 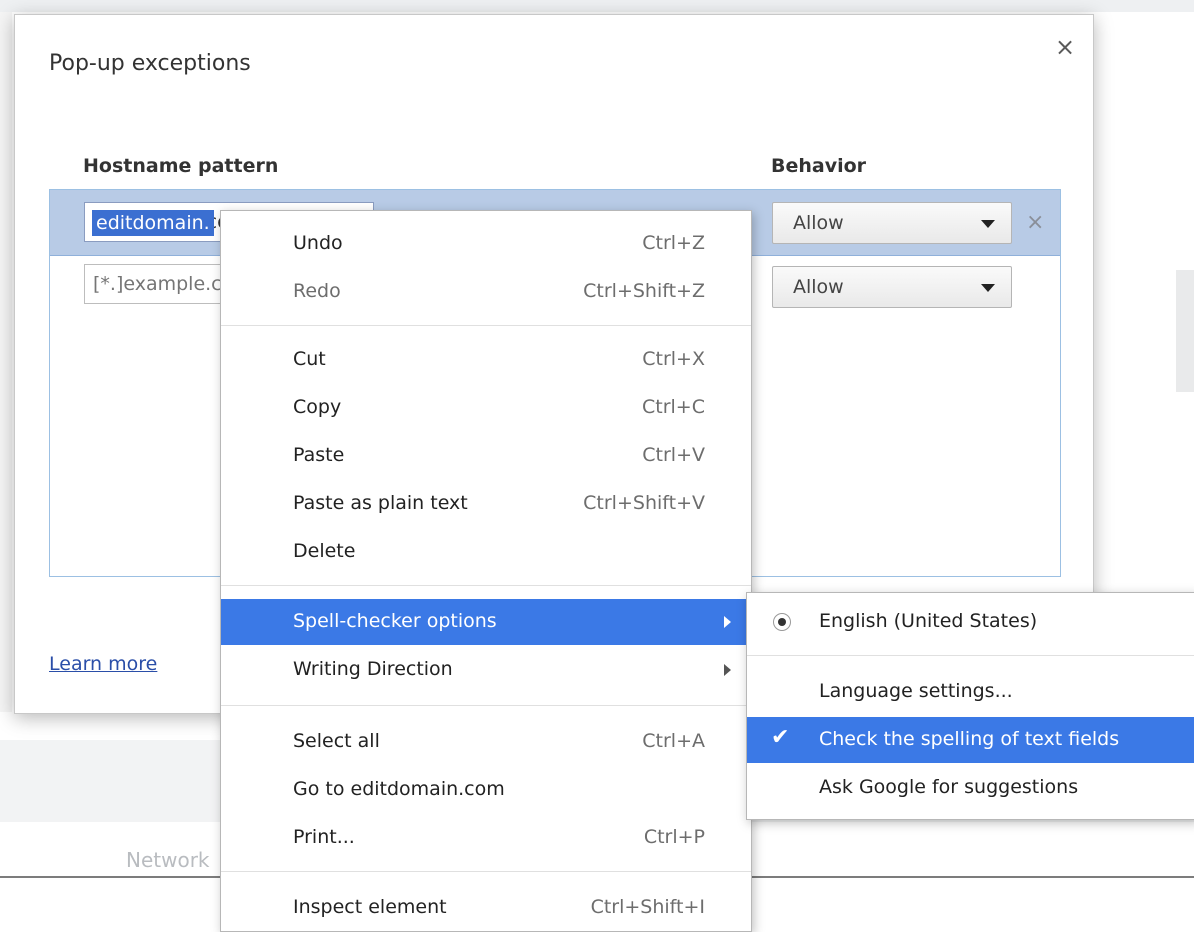 What do you see at coordinates (644, 503) in the screenshot?
I see `menu-item-shortcut: Ctrl+Shift+V` at bounding box center [644, 503].